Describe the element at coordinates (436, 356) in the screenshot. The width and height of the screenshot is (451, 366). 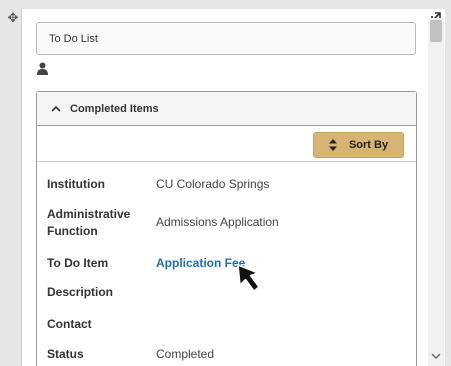
I see `scroll-down-icon` at that location.